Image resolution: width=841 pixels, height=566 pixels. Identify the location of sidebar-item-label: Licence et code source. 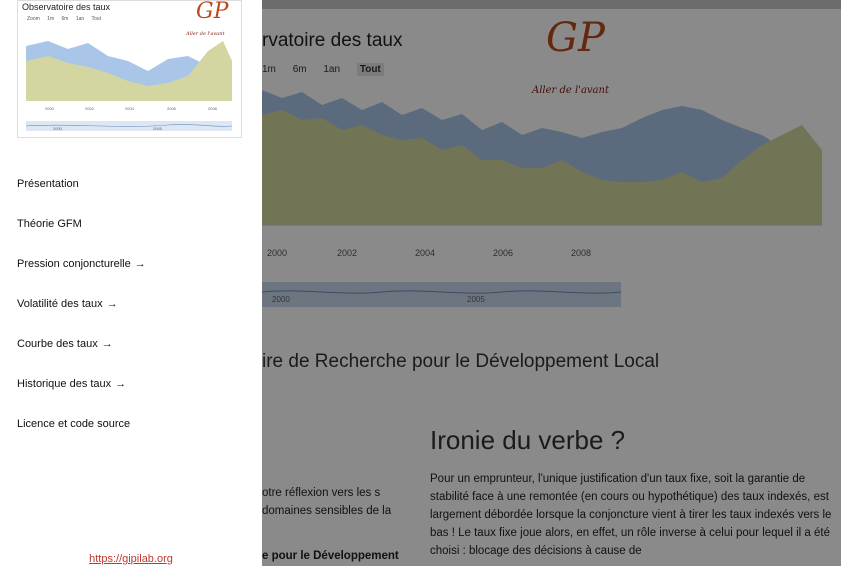
(74, 424).